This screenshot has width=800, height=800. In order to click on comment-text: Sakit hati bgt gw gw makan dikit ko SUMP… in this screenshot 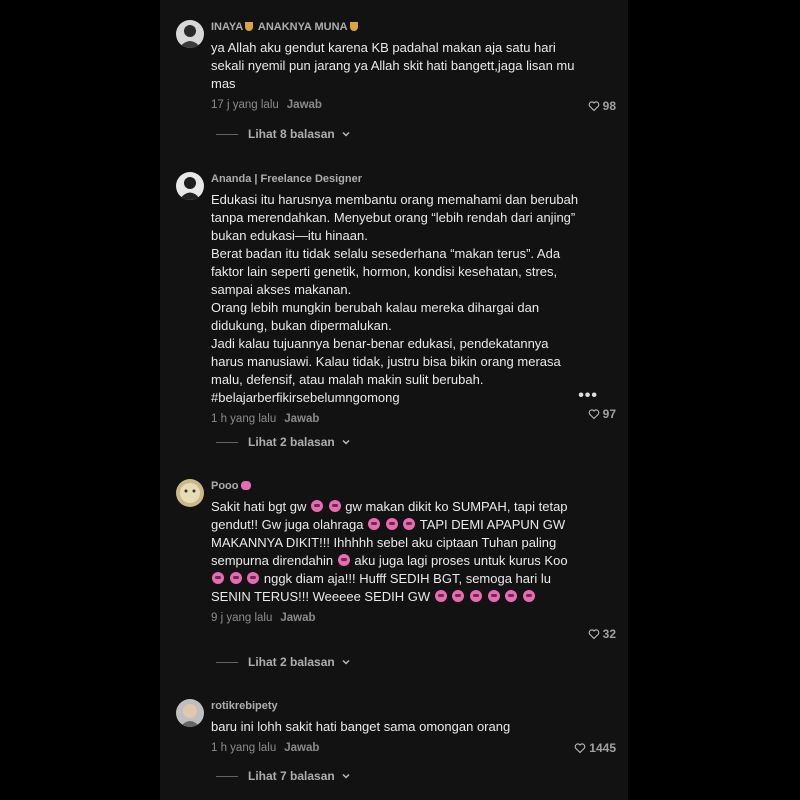, I will do `click(389, 551)`.